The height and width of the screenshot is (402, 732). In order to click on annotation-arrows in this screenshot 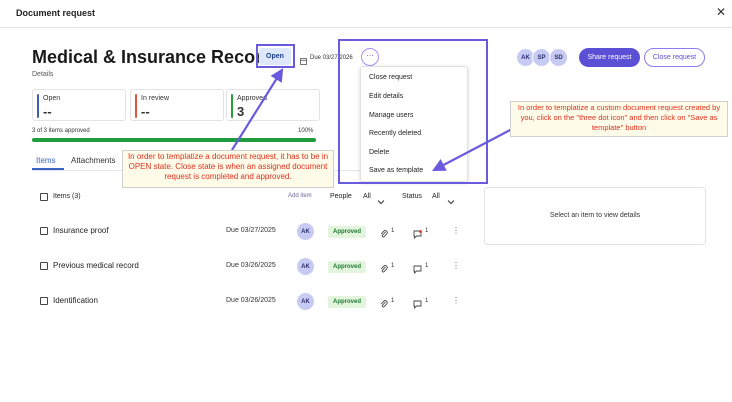, I will do `click(373, 120)`.